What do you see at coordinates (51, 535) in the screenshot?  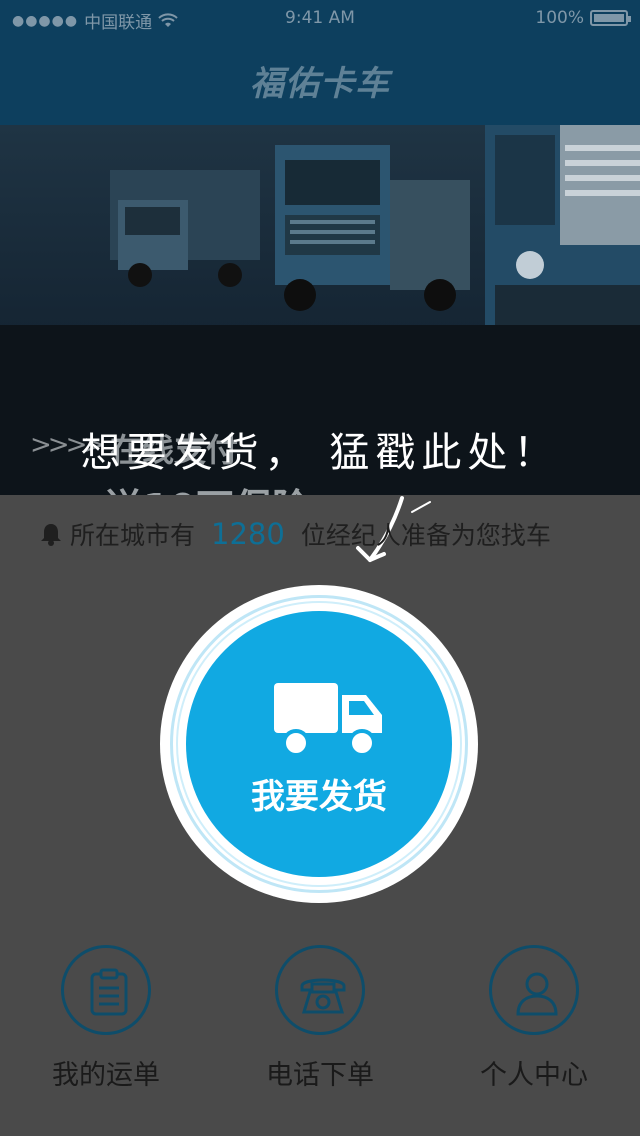 I see `bell-icon` at bounding box center [51, 535].